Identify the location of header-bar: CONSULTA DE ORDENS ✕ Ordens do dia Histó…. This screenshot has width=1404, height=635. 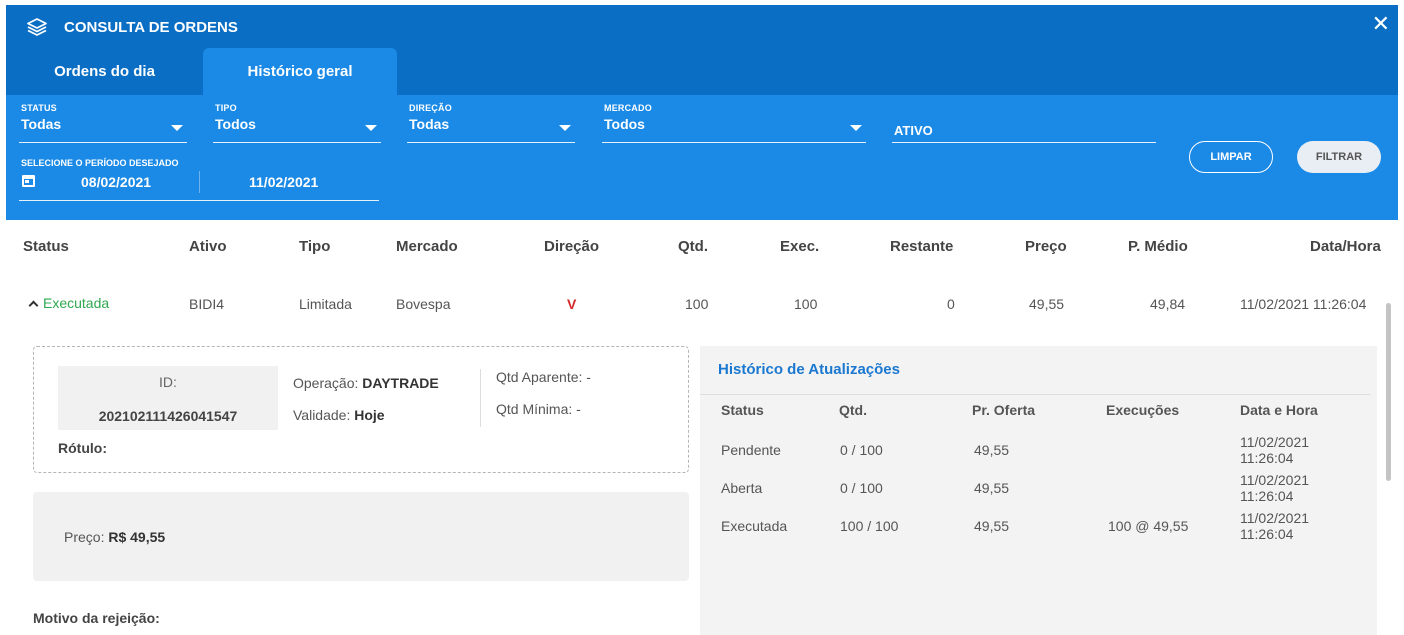
(702, 50).